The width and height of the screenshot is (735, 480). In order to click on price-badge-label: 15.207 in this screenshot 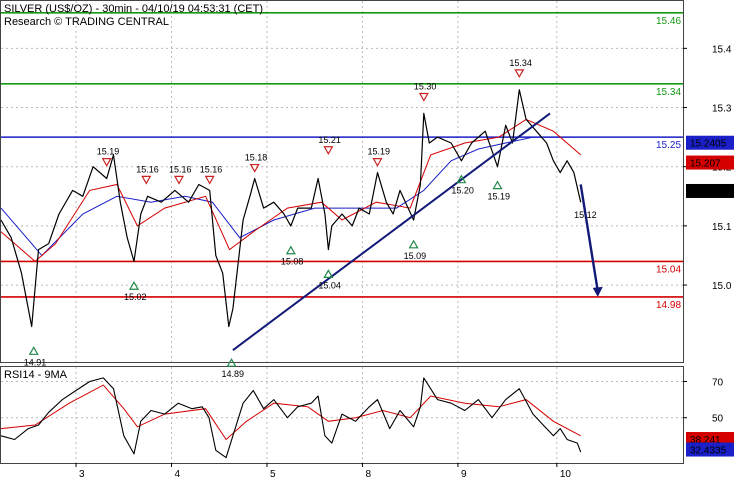, I will do `click(705, 164)`.